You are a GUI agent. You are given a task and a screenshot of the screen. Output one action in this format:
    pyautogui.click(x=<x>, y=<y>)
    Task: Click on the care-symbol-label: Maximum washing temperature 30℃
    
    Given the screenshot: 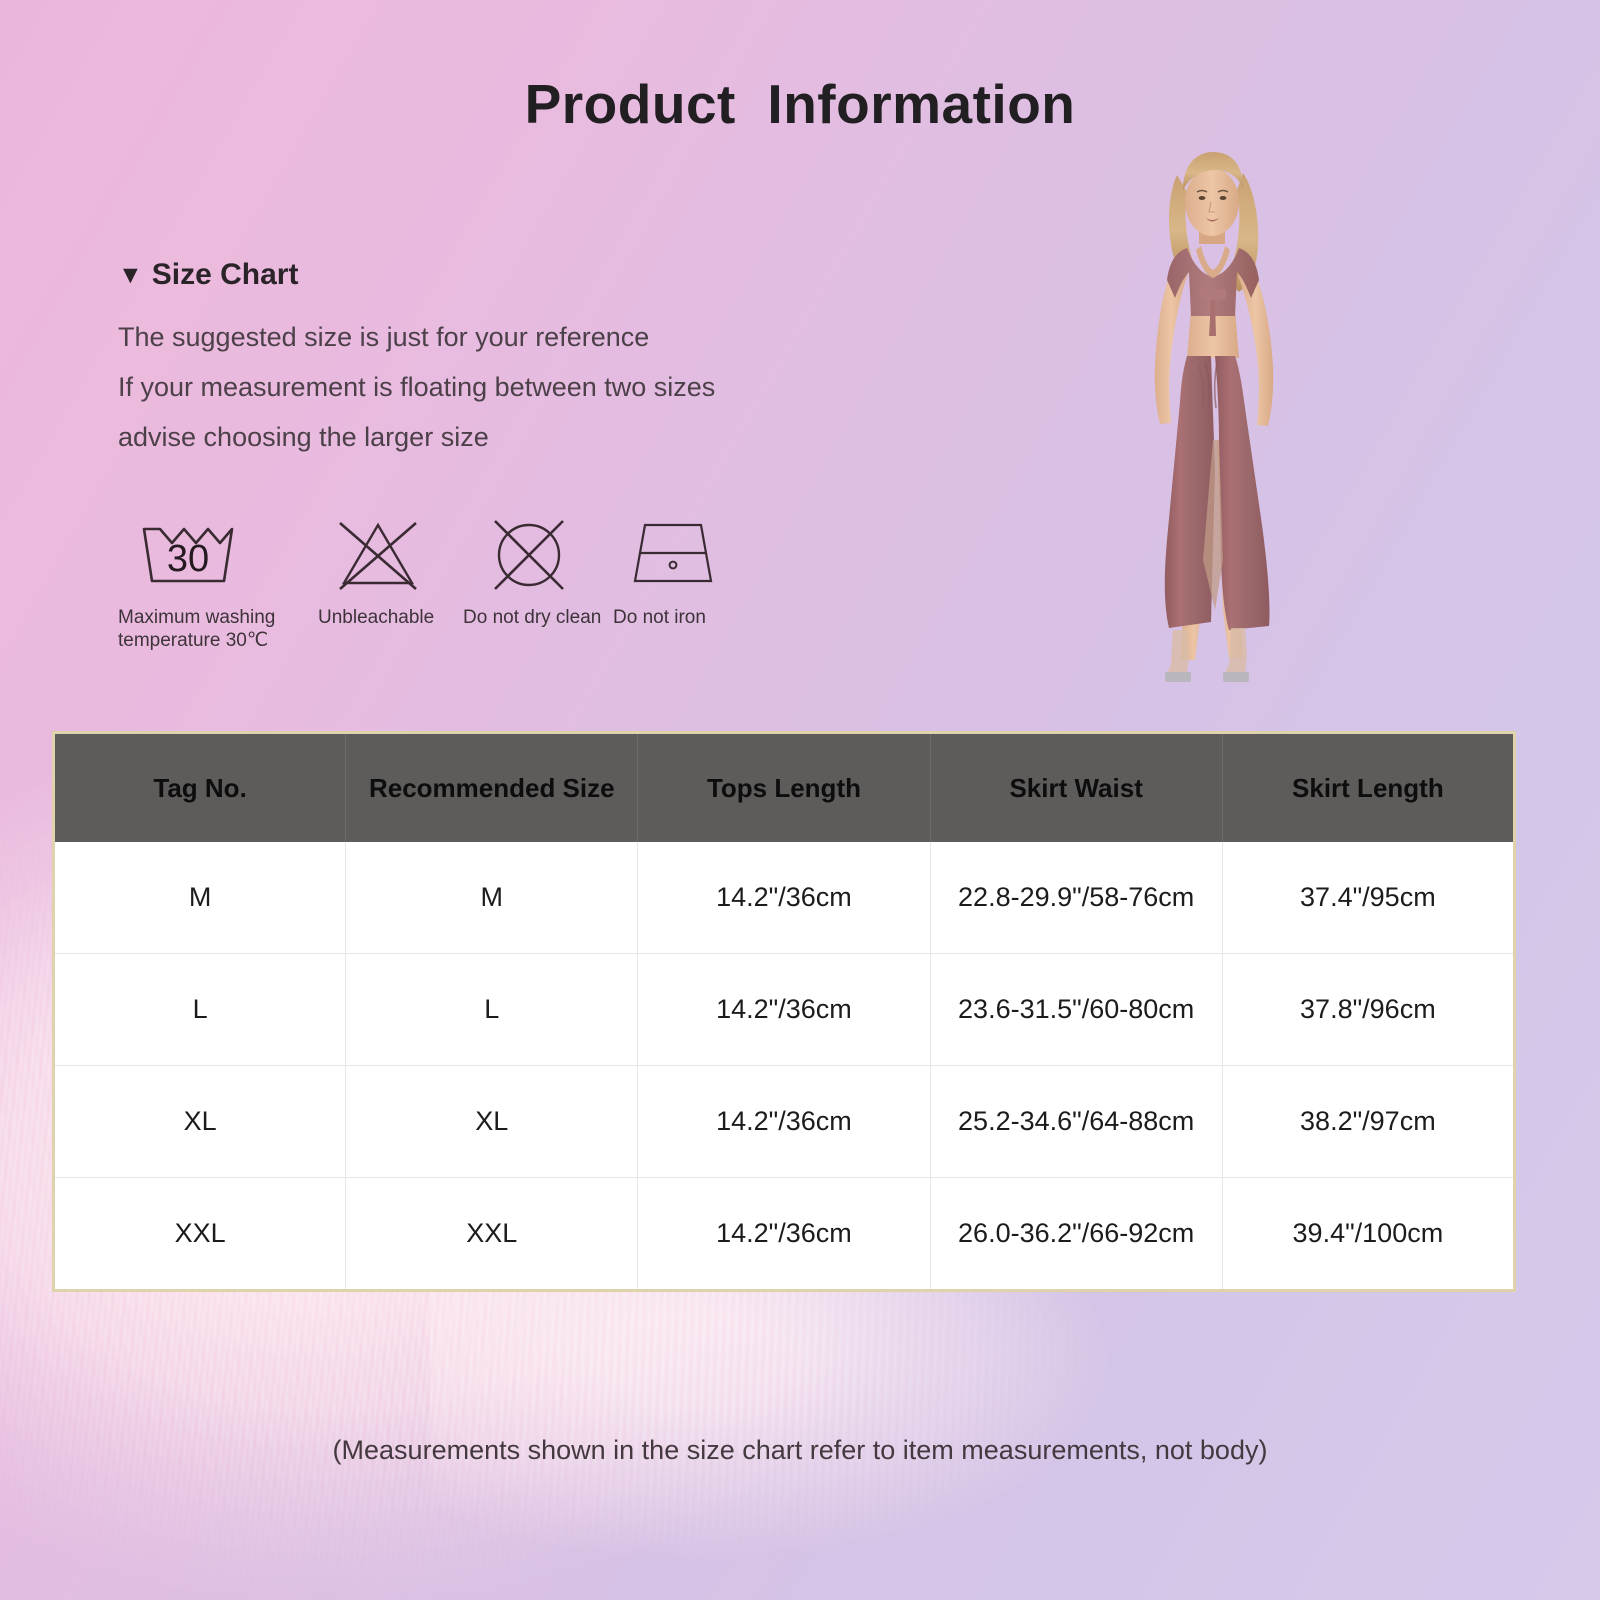 What is the action you would take?
    pyautogui.click(x=197, y=629)
    